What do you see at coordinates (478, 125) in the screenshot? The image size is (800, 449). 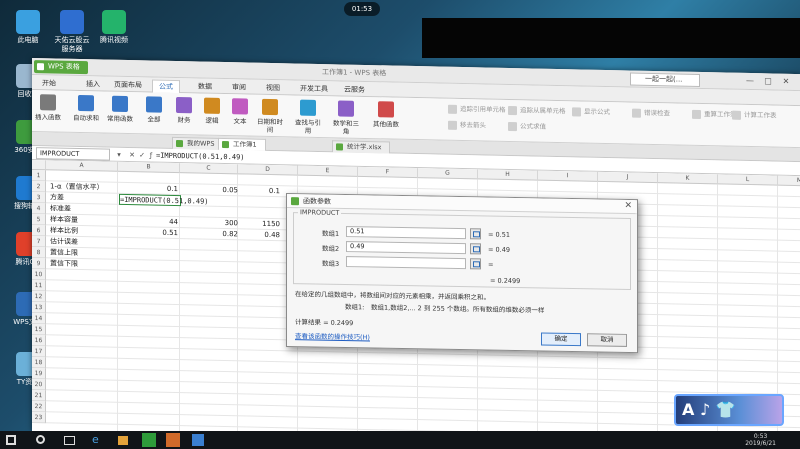 I see `ribbon-small-button: 移去箭头` at bounding box center [478, 125].